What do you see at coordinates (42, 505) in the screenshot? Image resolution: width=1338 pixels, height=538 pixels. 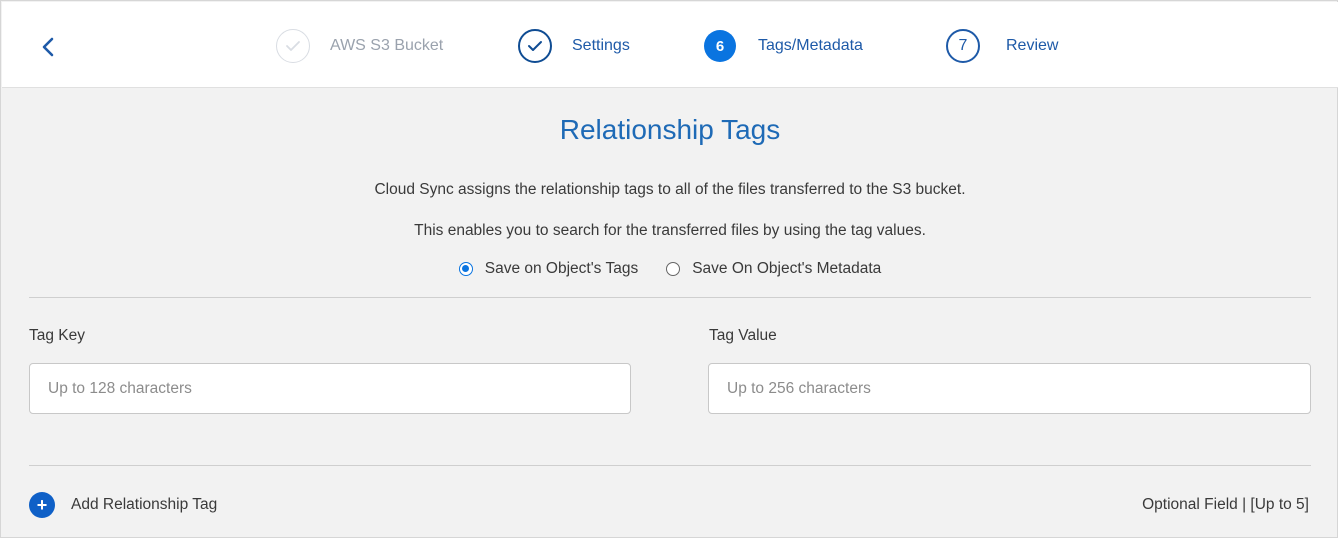 I see `plus-circle-icon: +` at bounding box center [42, 505].